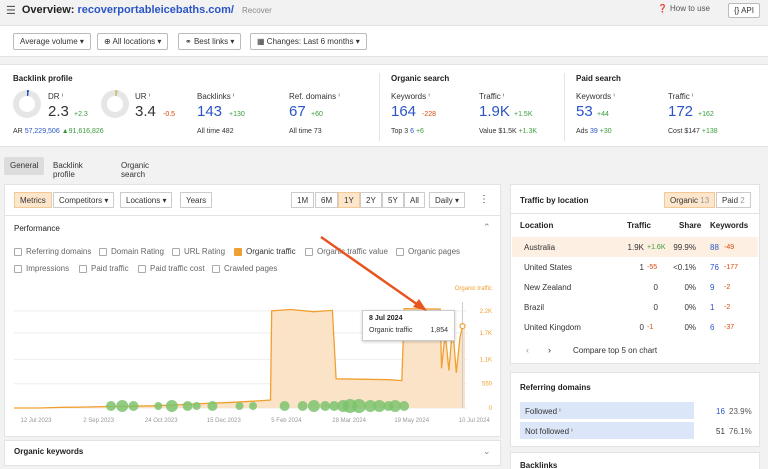 The image size is (768, 469). What do you see at coordinates (693, 131) in the screenshot?
I see `cost-row: Cost $147 +138` at bounding box center [693, 131].